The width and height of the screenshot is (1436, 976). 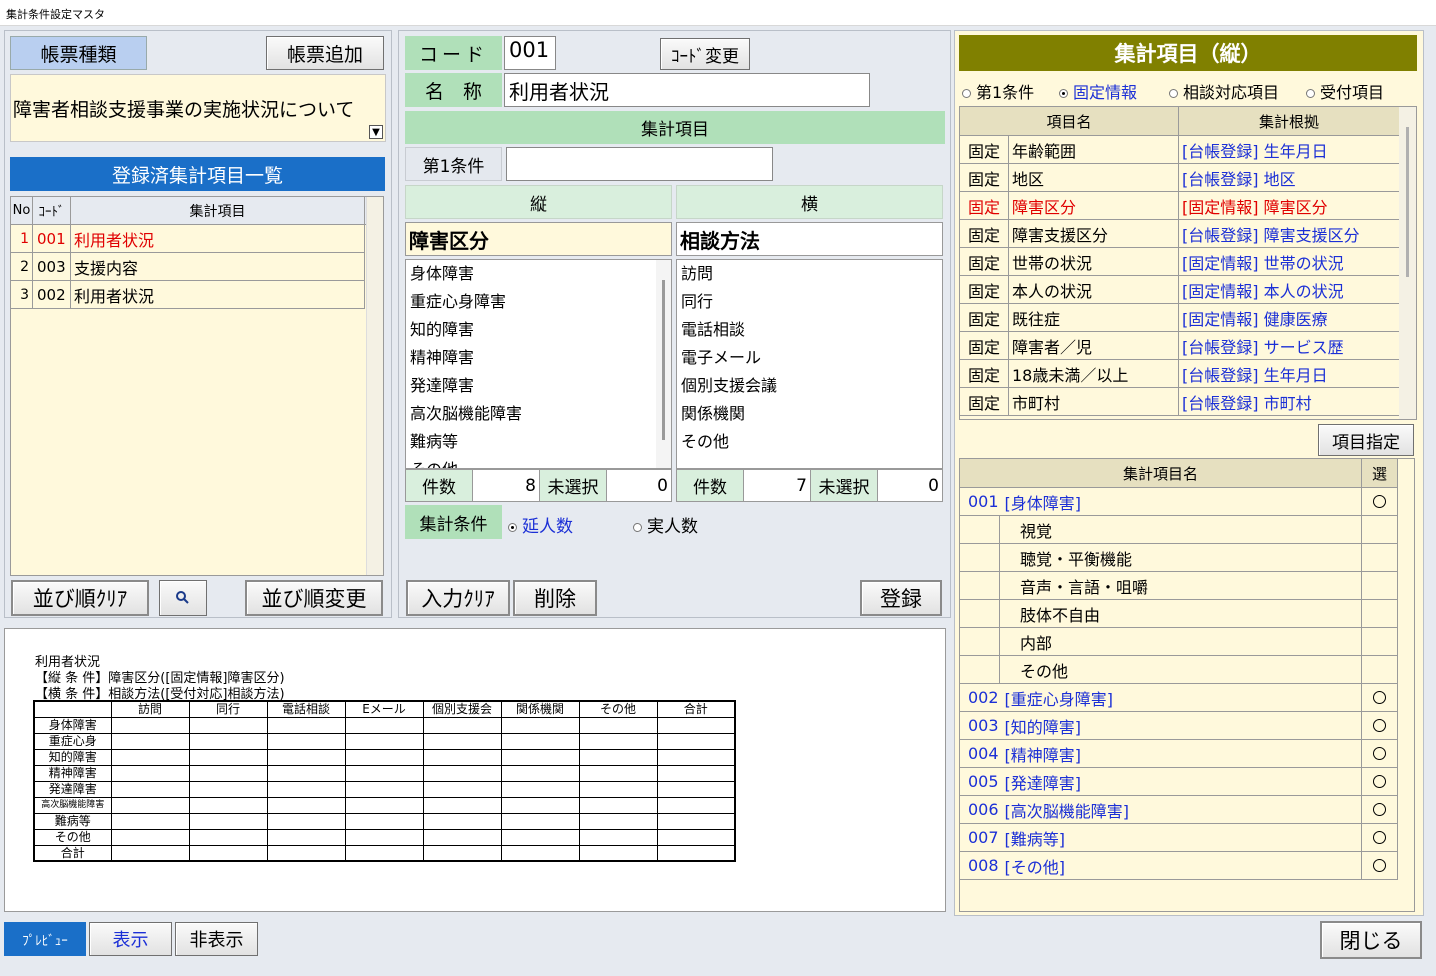 What do you see at coordinates (1371, 940) in the screenshot?
I see `close-button: 閉じる` at bounding box center [1371, 940].